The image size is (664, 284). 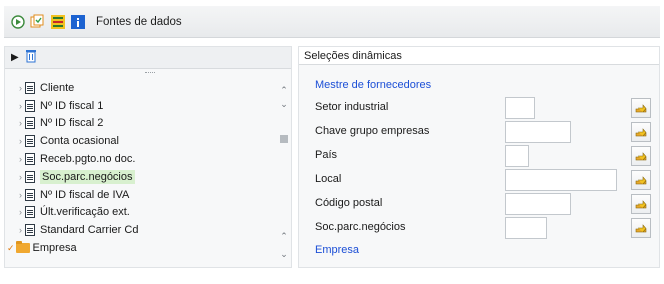 What do you see at coordinates (140, 159) in the screenshot?
I see `tree-item: › Receb.pgto.no doc.` at bounding box center [140, 159].